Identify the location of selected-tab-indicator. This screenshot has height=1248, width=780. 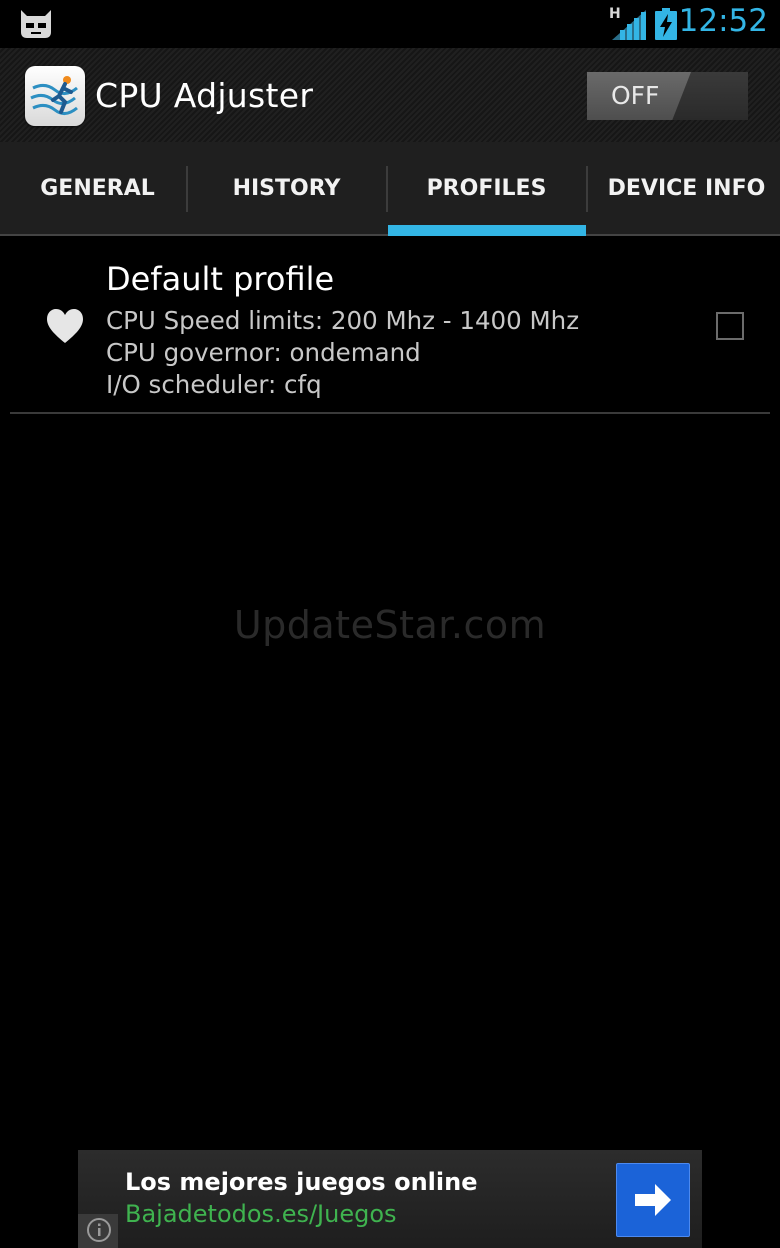
(487, 230).